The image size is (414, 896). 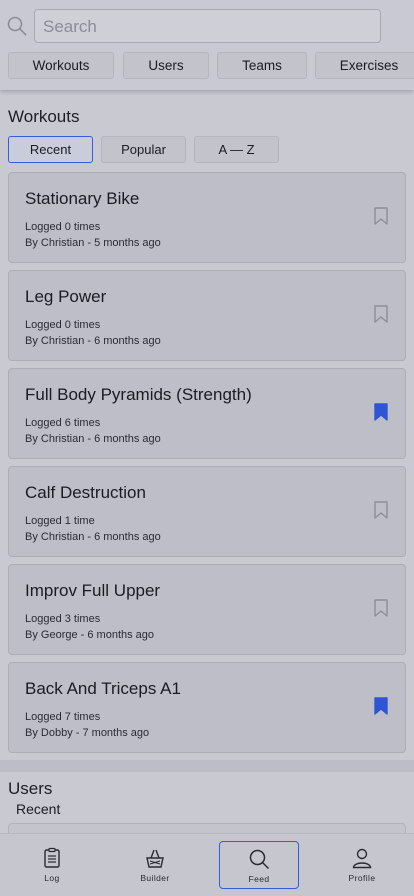 What do you see at coordinates (38, 809) in the screenshot?
I see `users-recent-subtitle: Recent` at bounding box center [38, 809].